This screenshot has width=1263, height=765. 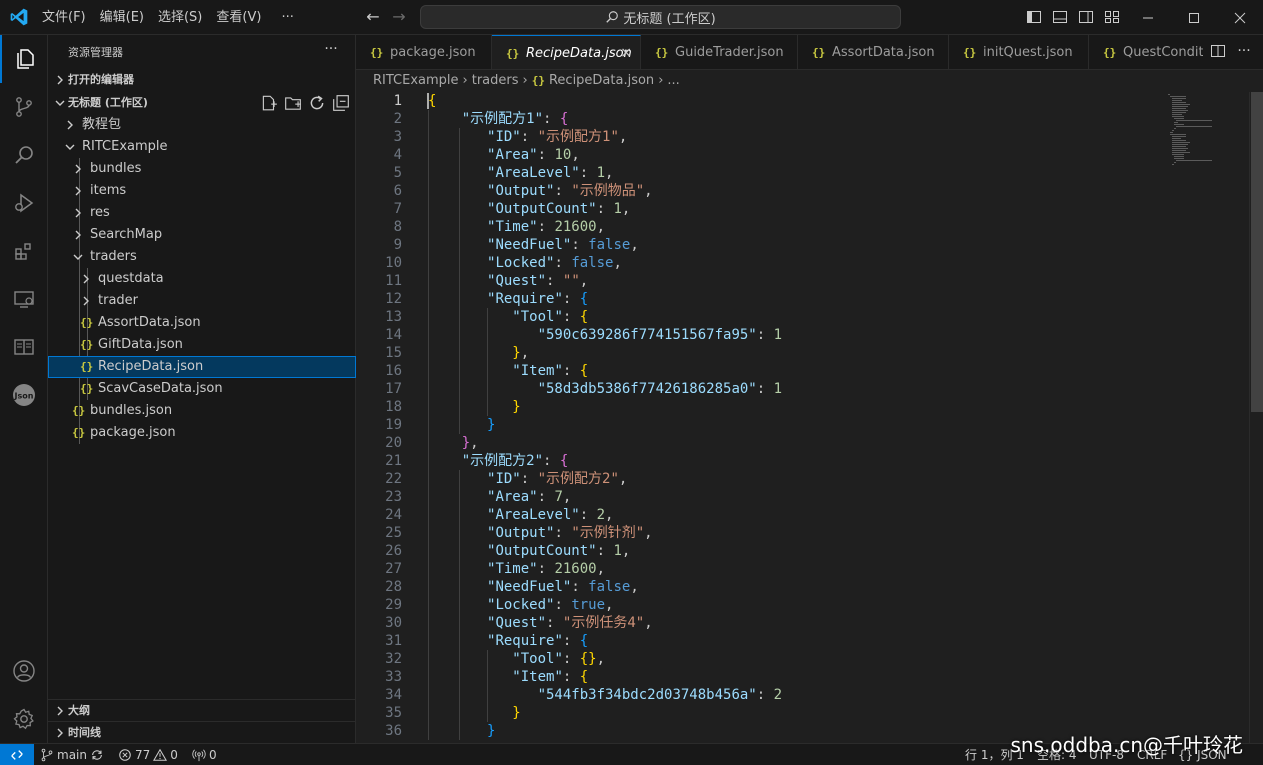 I want to click on collapse-all-icon, so click(x=341, y=103).